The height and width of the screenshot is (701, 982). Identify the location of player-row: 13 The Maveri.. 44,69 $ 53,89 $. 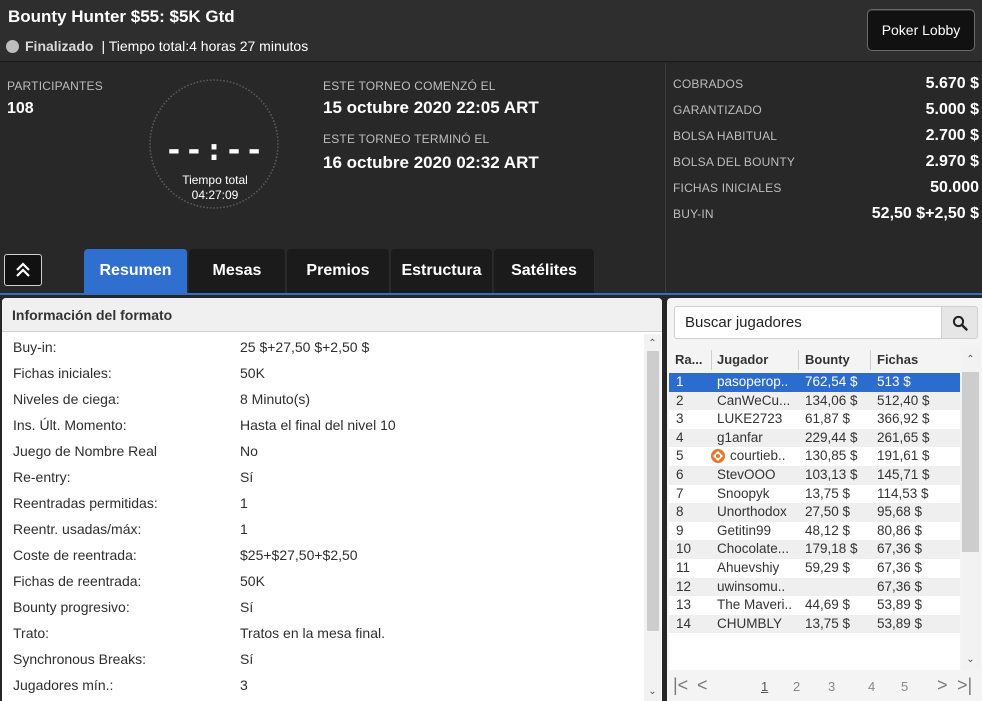
(814, 605).